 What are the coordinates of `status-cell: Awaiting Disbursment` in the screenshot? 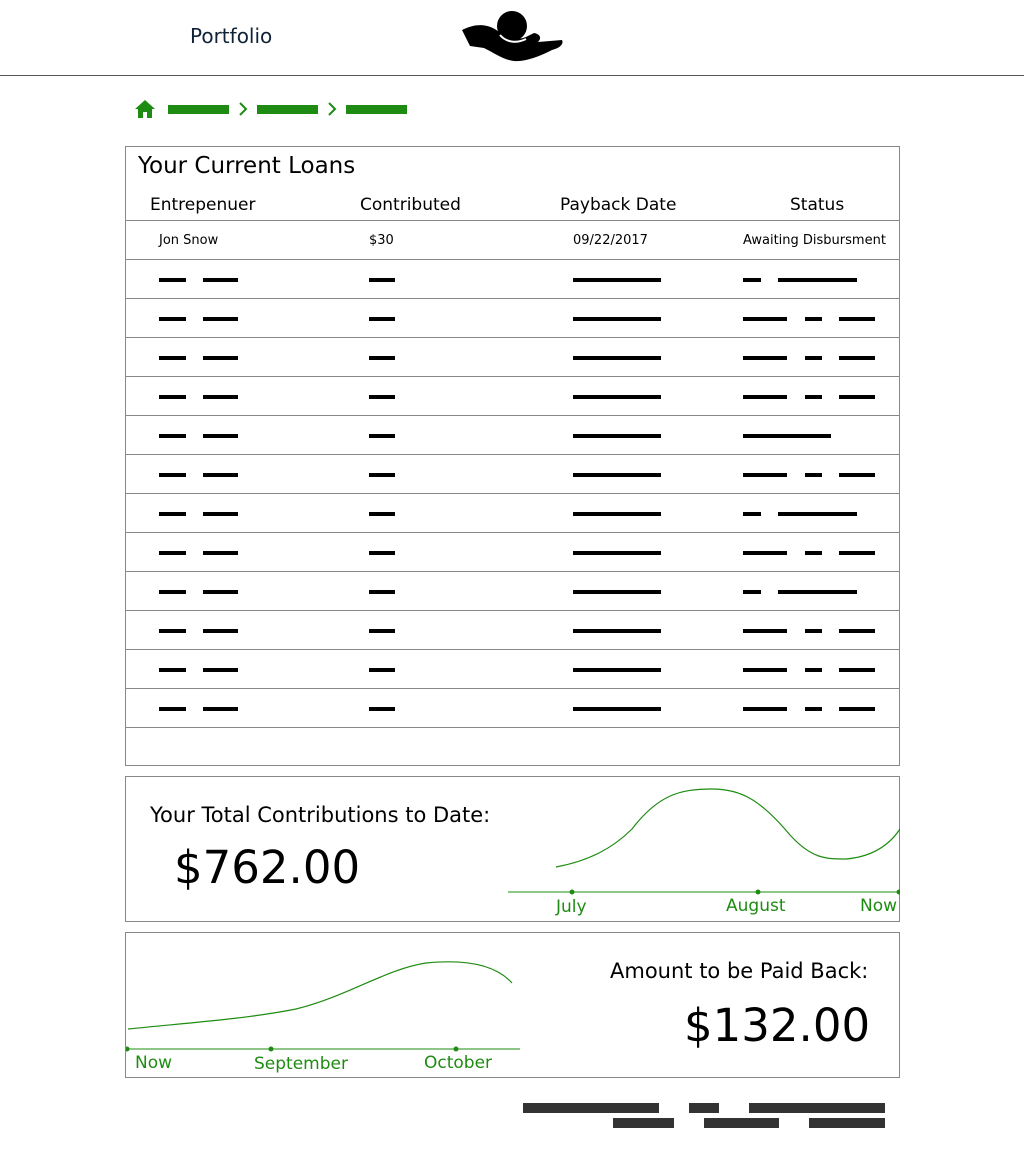 It's located at (814, 240).